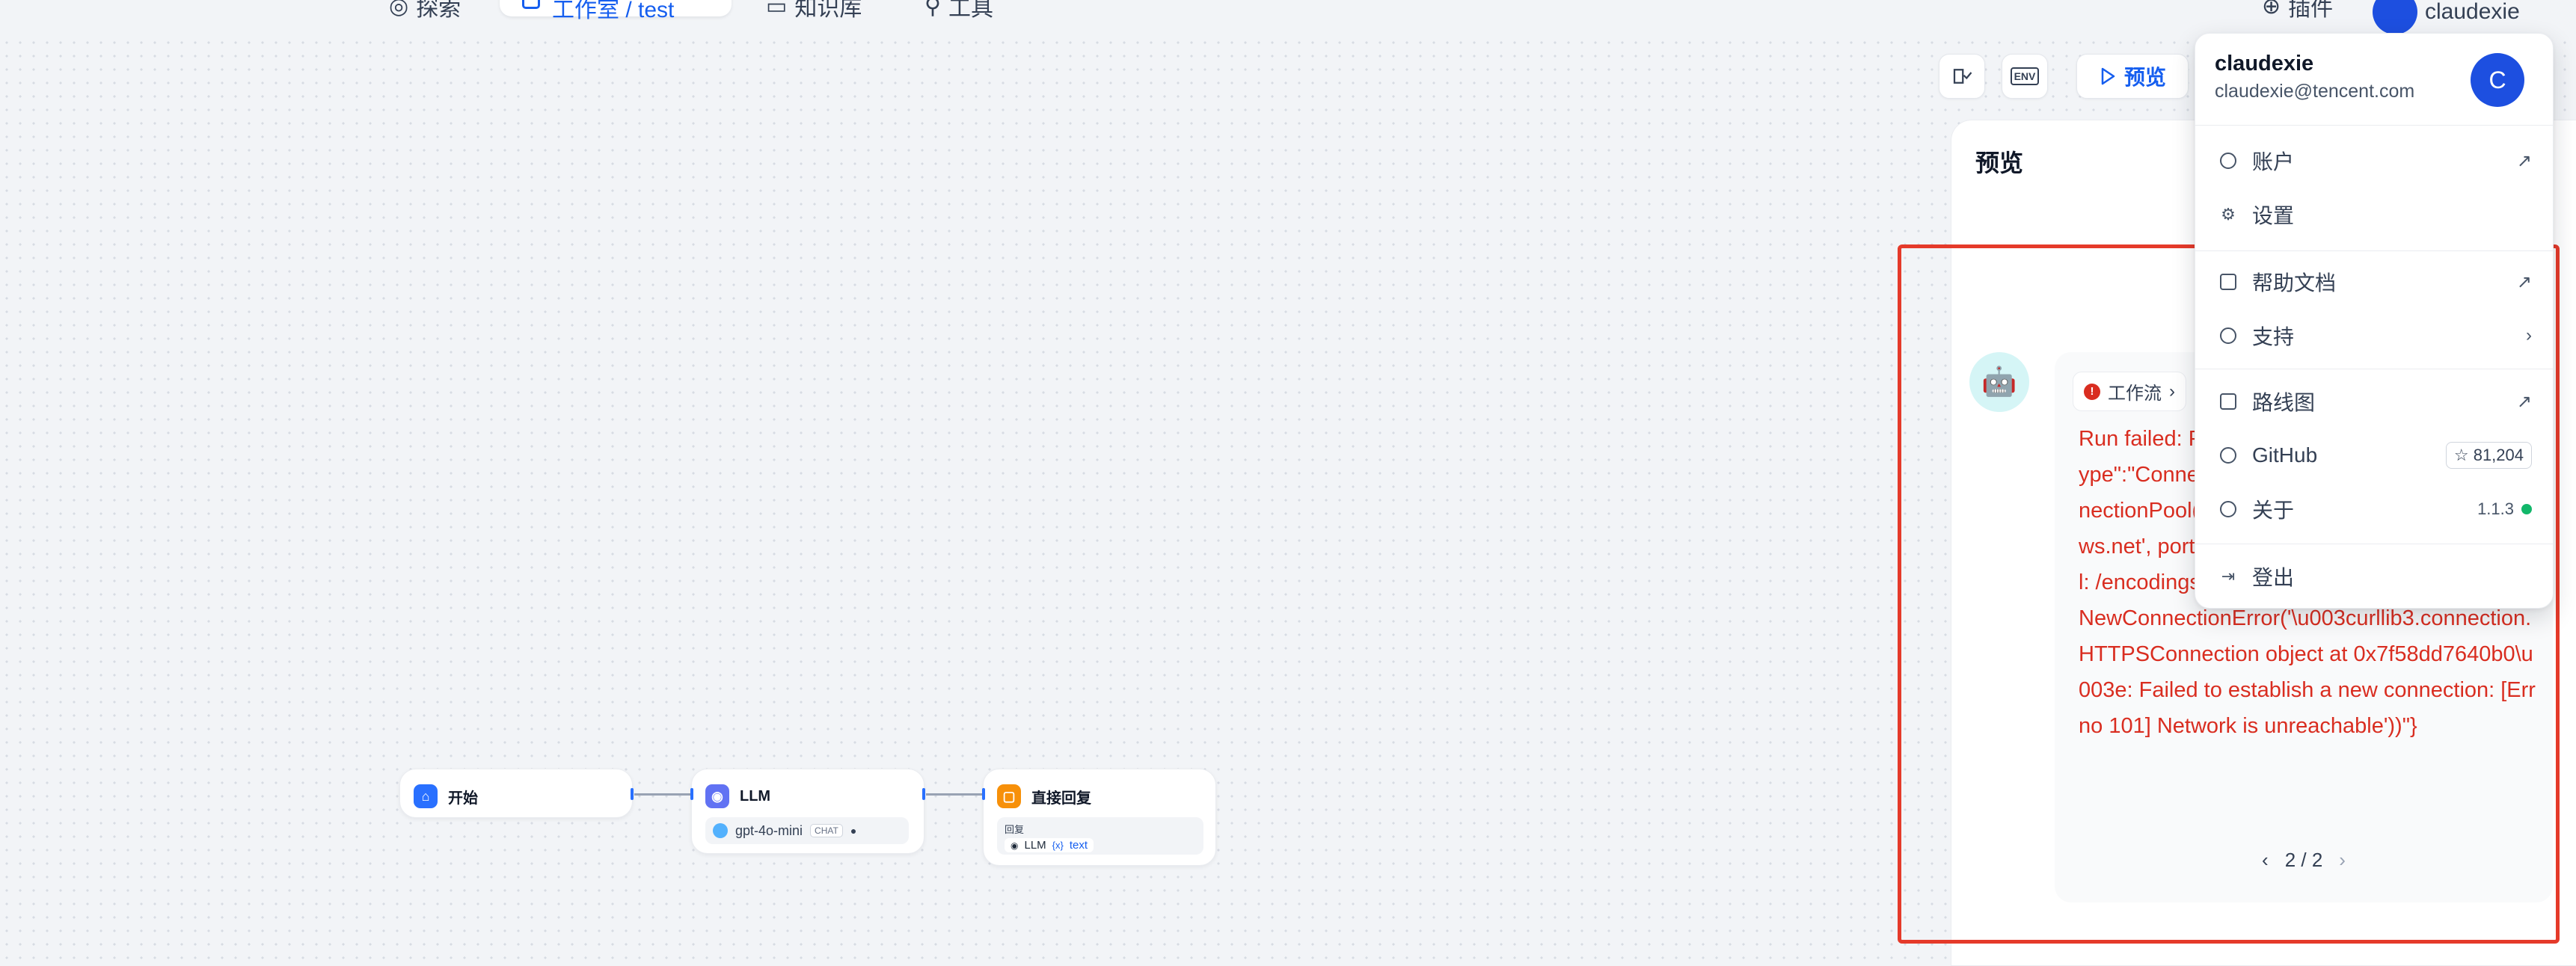  I want to click on logout-icon: ⇥, so click(2228, 576).